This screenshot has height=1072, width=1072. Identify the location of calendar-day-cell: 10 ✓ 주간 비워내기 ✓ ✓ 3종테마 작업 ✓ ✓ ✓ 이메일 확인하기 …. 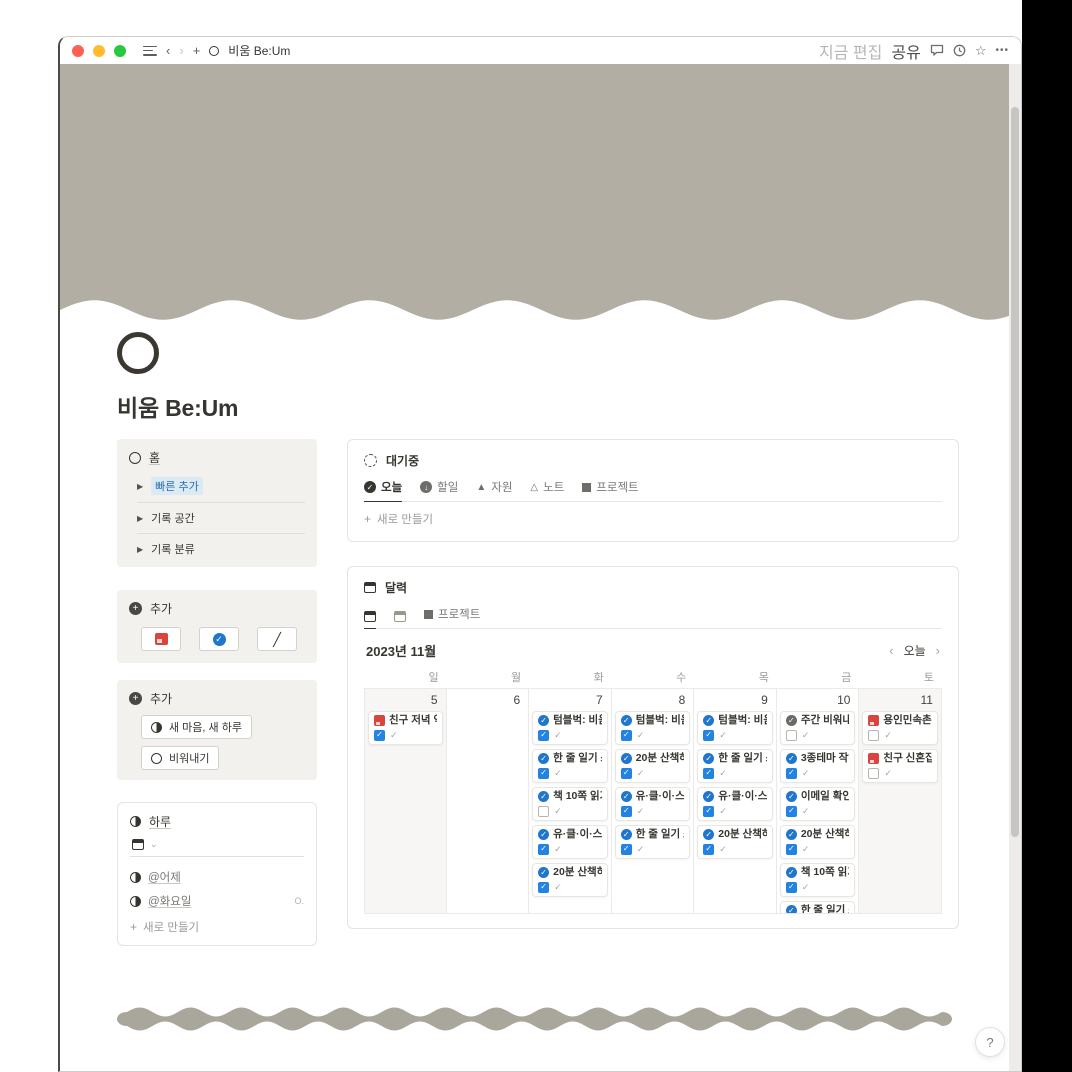
(818, 801).